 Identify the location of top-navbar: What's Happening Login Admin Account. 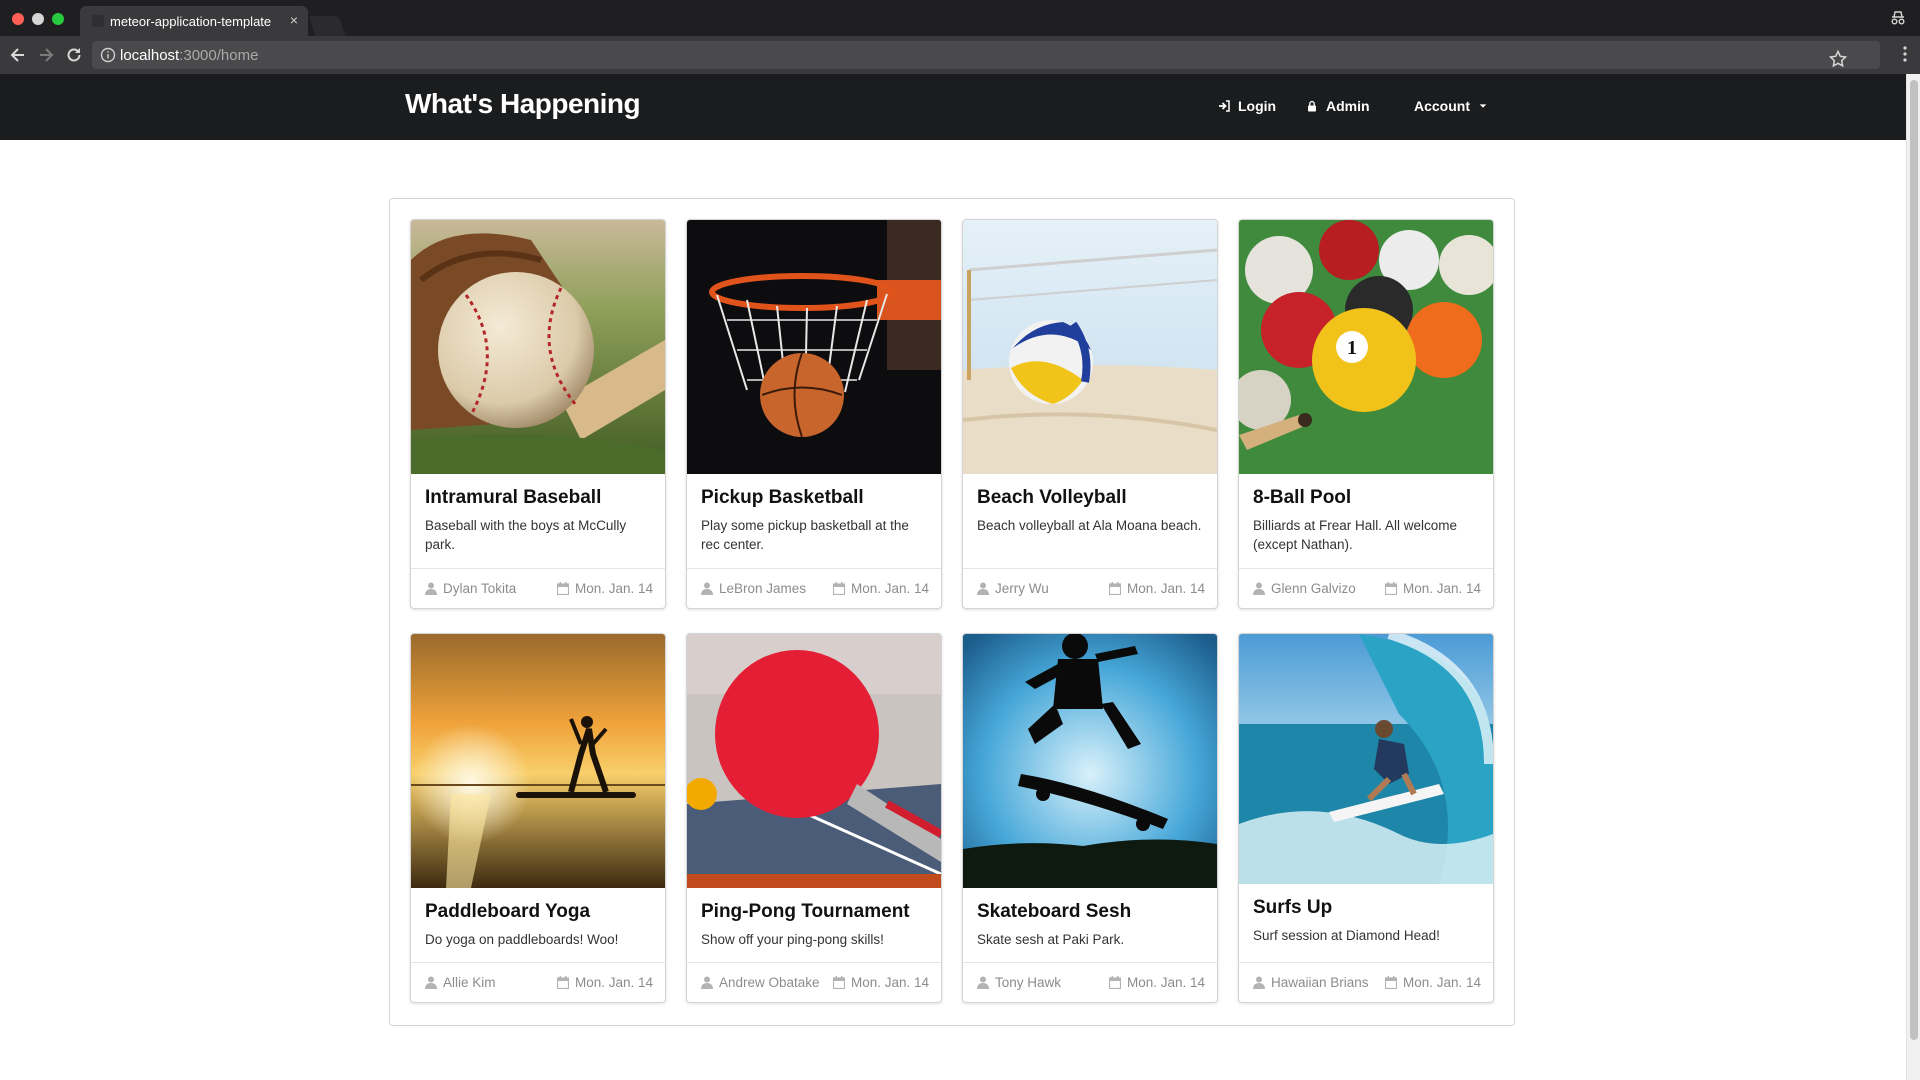
(953, 107).